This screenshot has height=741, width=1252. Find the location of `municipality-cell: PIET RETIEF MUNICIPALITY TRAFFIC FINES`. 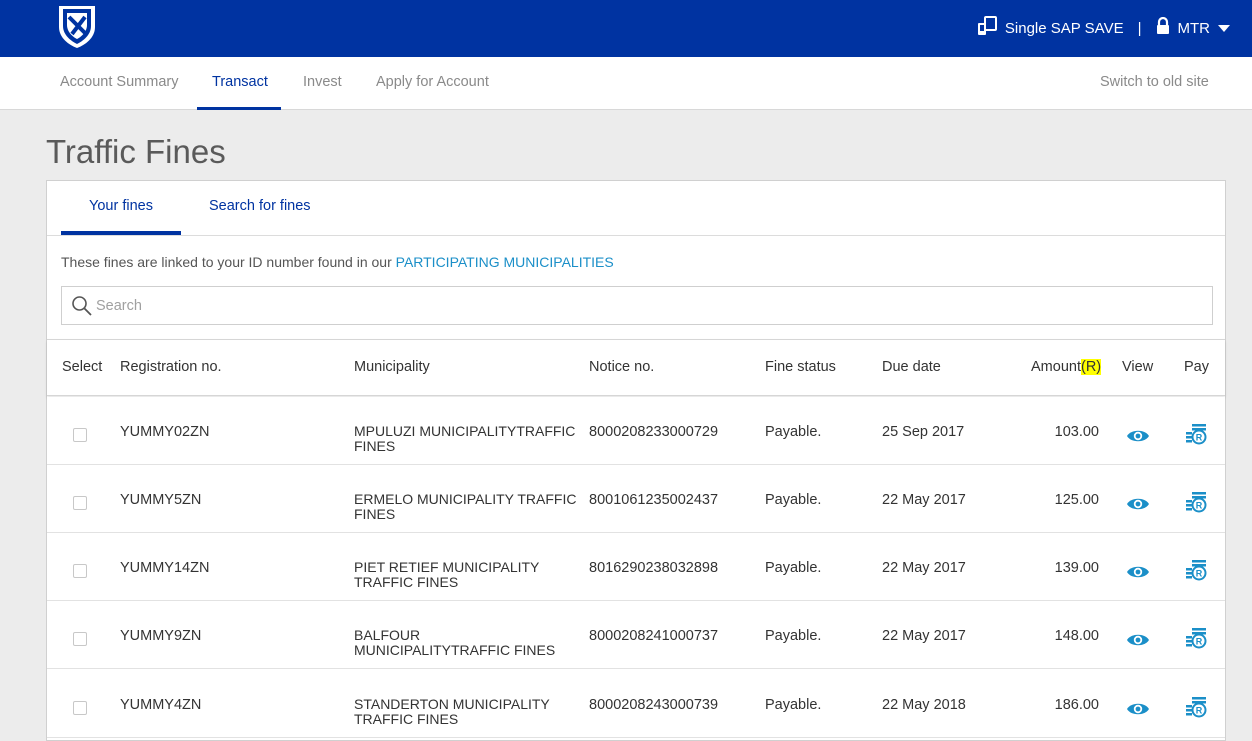

municipality-cell: PIET RETIEF MUNICIPALITY TRAFFIC FINES is located at coordinates (447, 574).